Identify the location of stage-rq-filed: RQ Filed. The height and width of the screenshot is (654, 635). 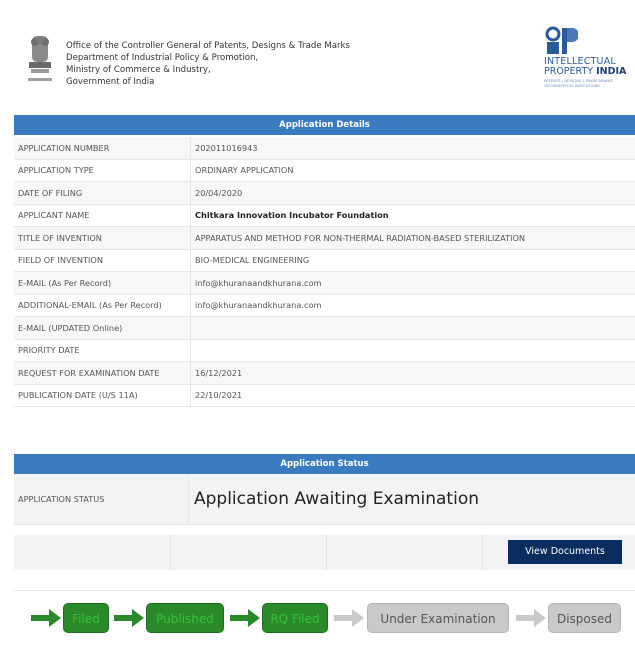
(295, 618).